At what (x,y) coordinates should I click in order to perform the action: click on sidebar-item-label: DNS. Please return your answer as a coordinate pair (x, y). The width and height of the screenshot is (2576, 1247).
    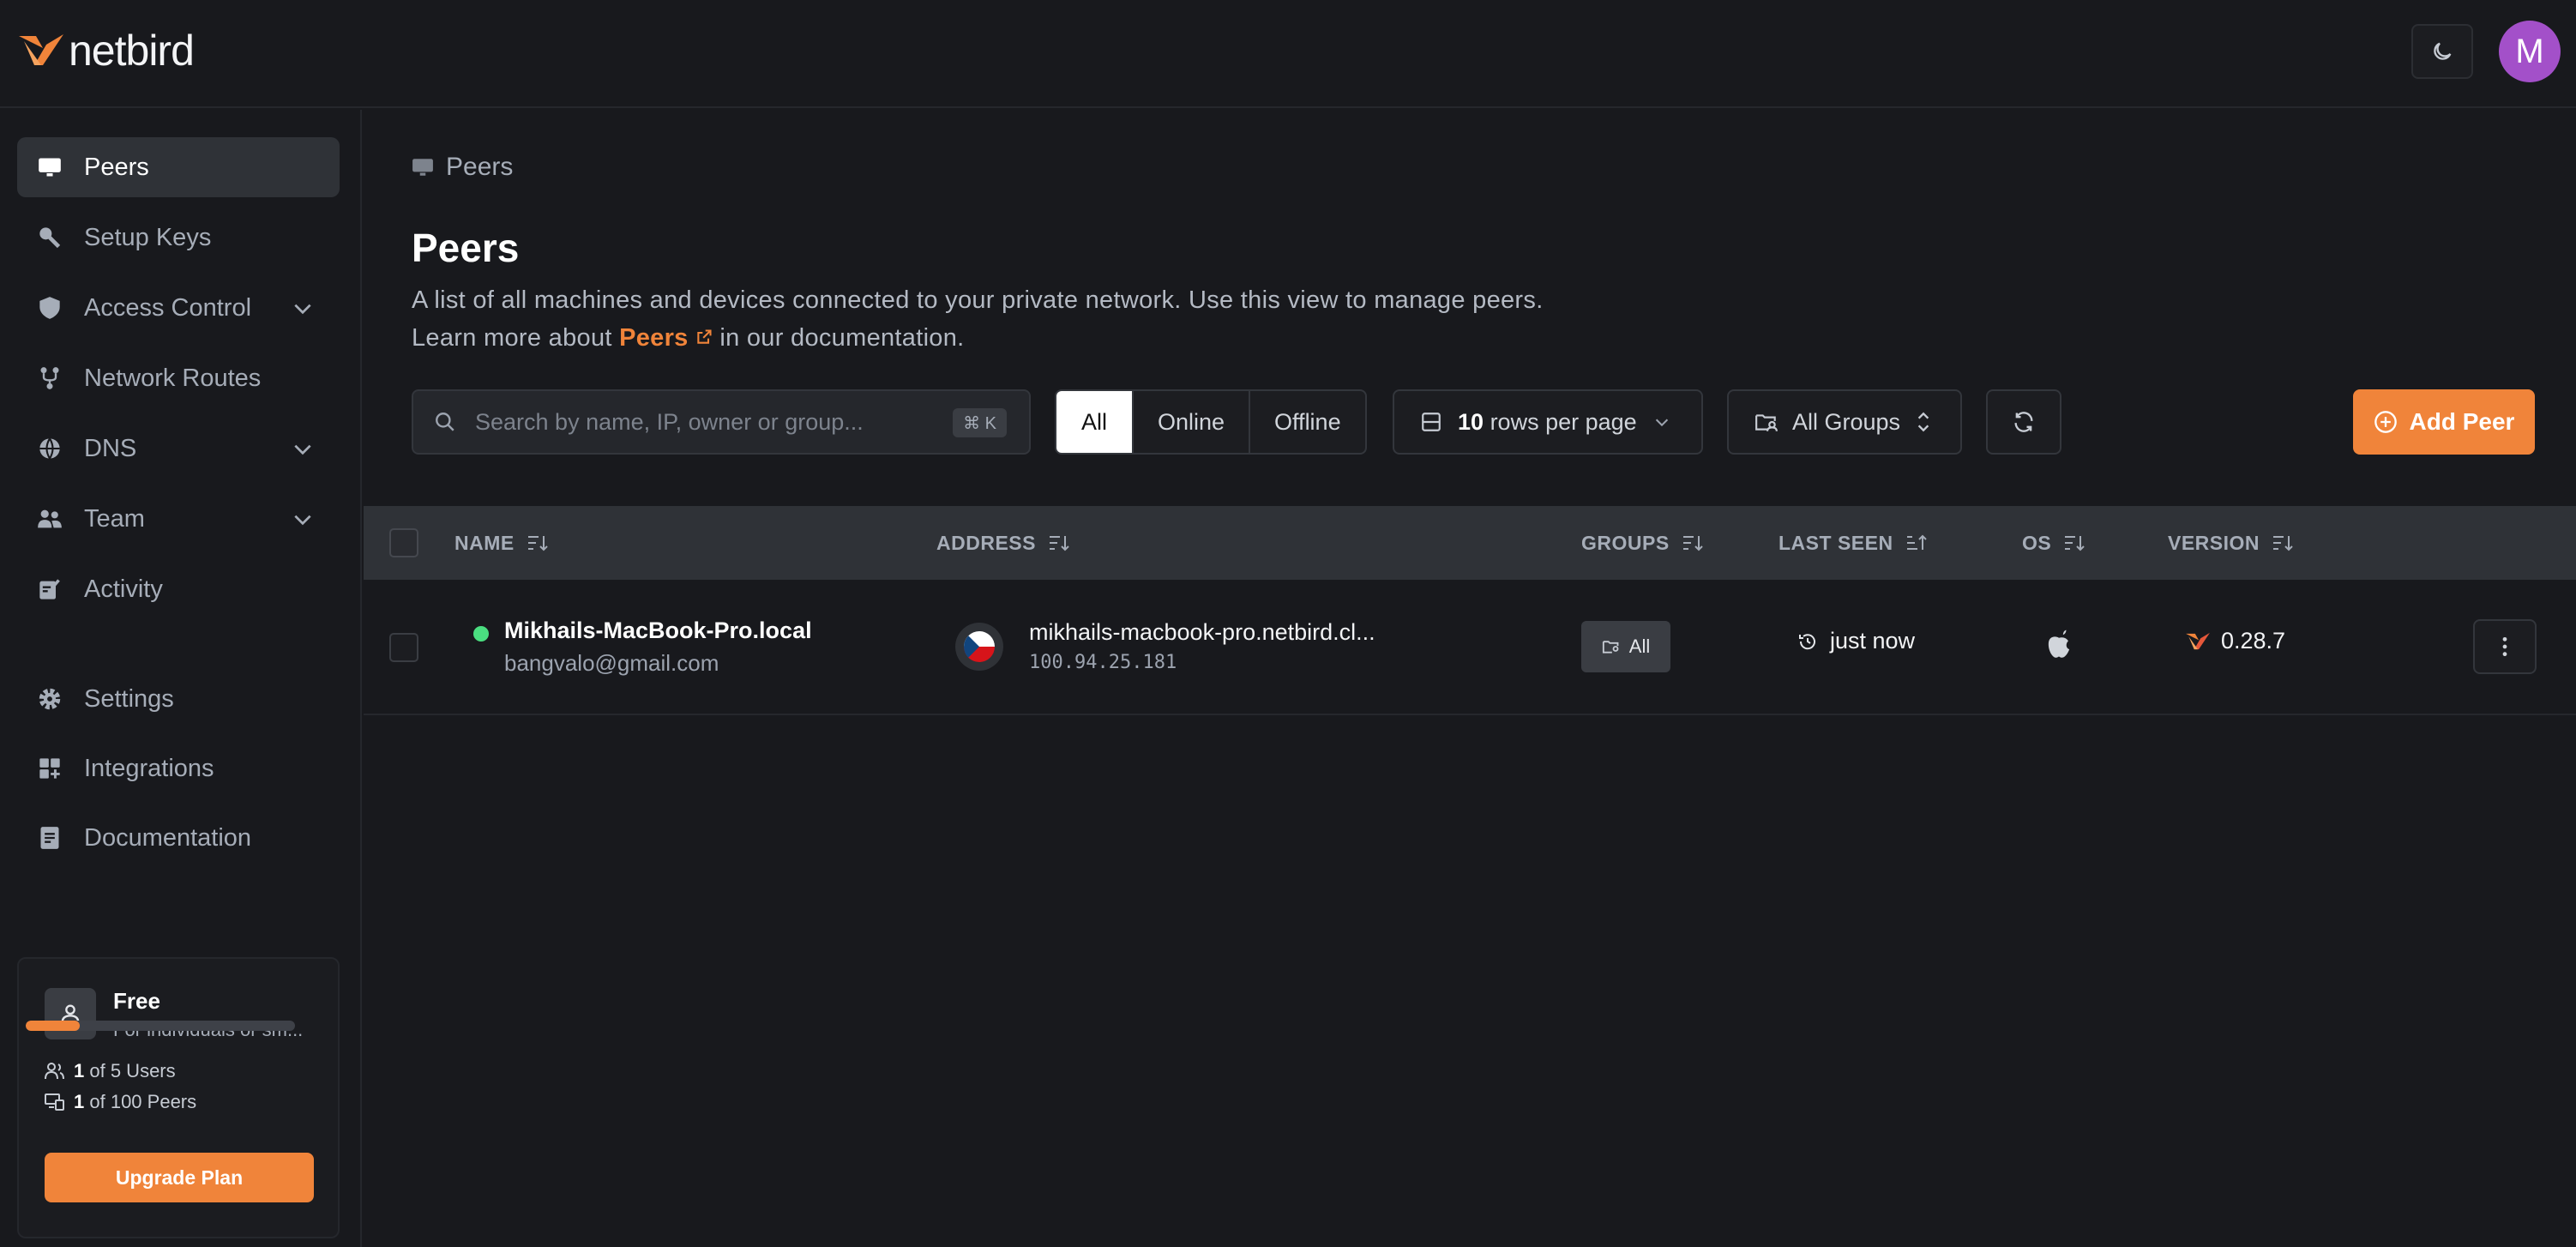
    Looking at the image, I should click on (110, 448).